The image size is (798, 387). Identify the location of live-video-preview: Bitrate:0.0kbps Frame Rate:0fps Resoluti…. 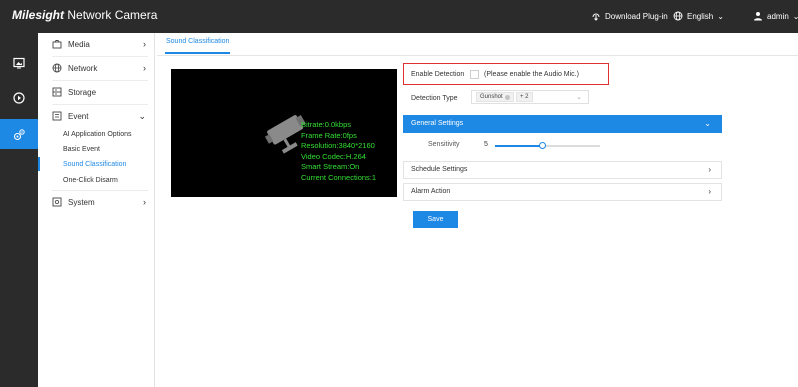
(284, 133).